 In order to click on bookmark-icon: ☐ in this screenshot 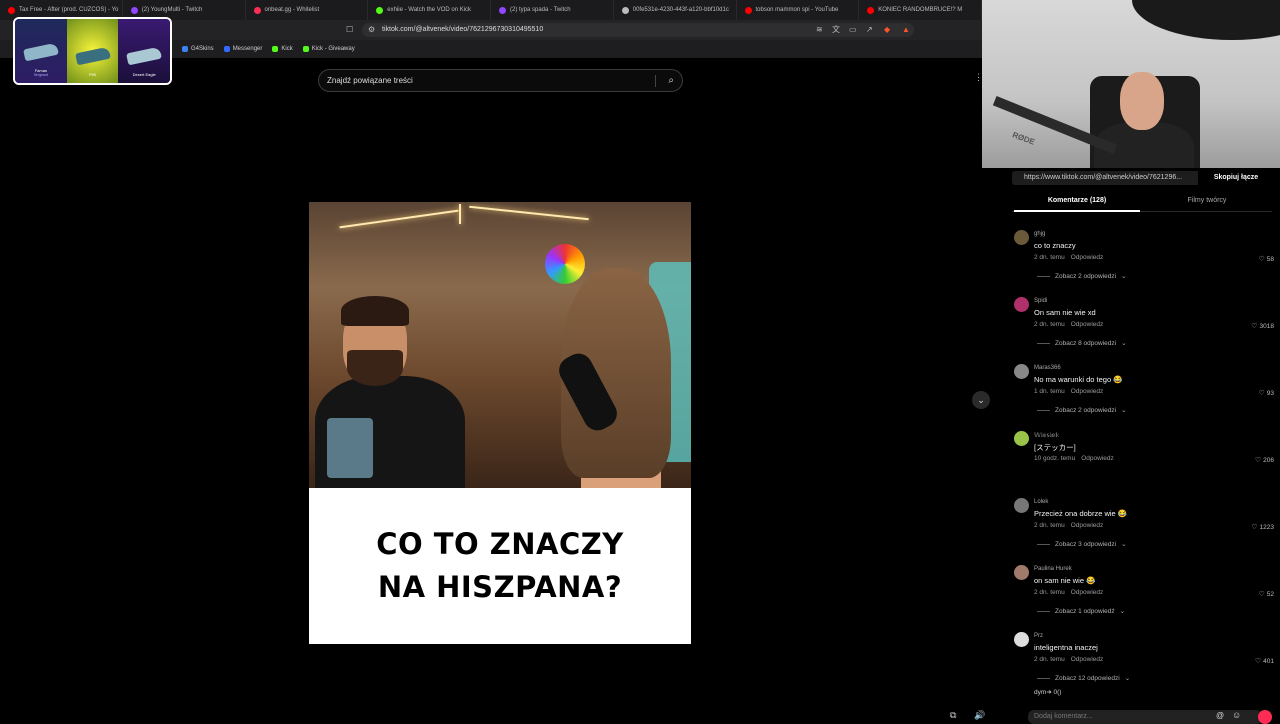, I will do `click(349, 30)`.